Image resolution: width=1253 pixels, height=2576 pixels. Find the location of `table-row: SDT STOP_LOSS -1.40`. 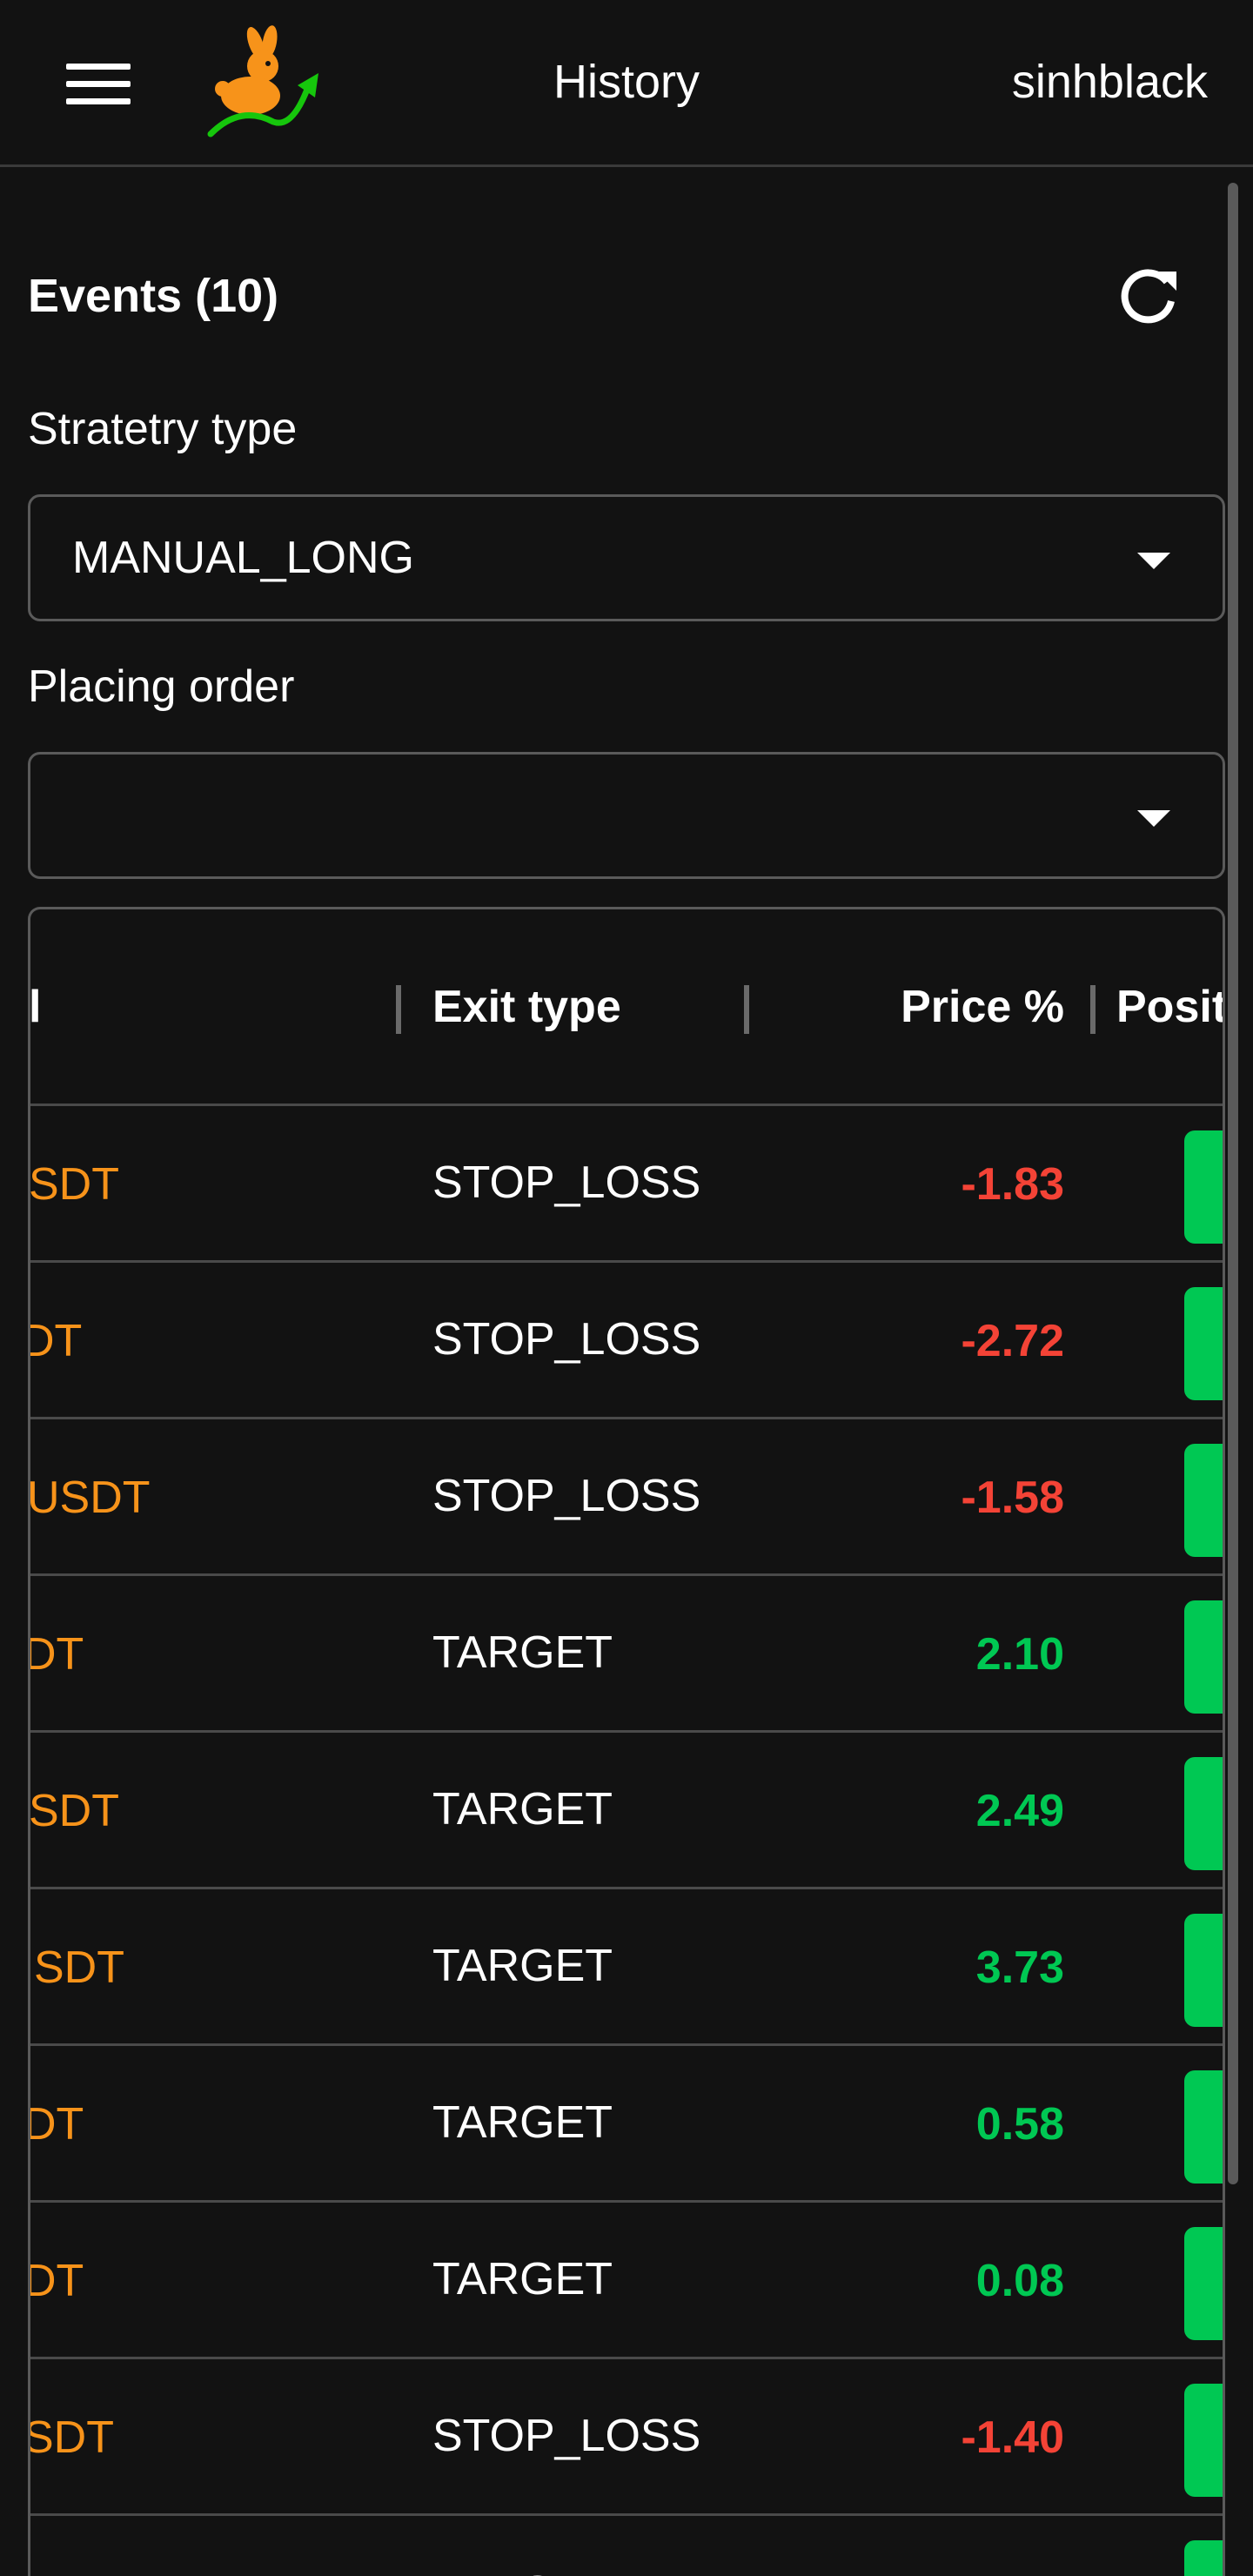

table-row: SDT STOP_LOSS -1.40 is located at coordinates (626, 2437).